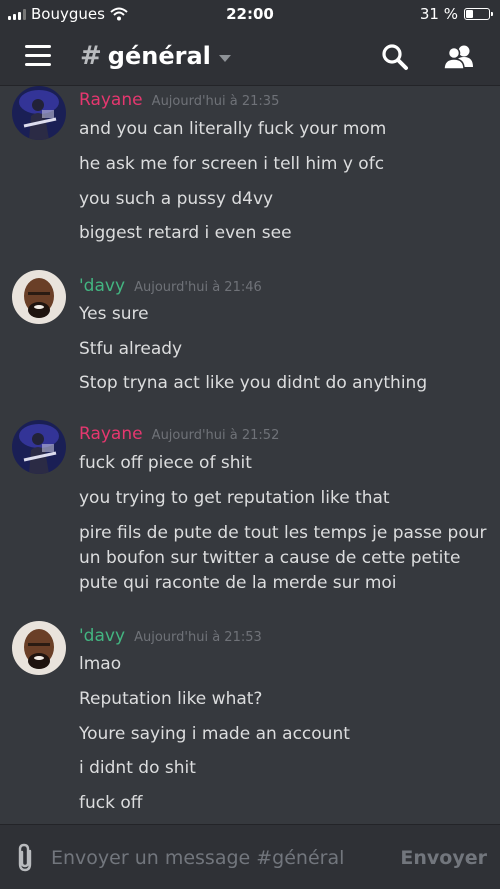 The height and width of the screenshot is (889, 500). Describe the element at coordinates (91, 56) in the screenshot. I see `hash-icon: #` at that location.